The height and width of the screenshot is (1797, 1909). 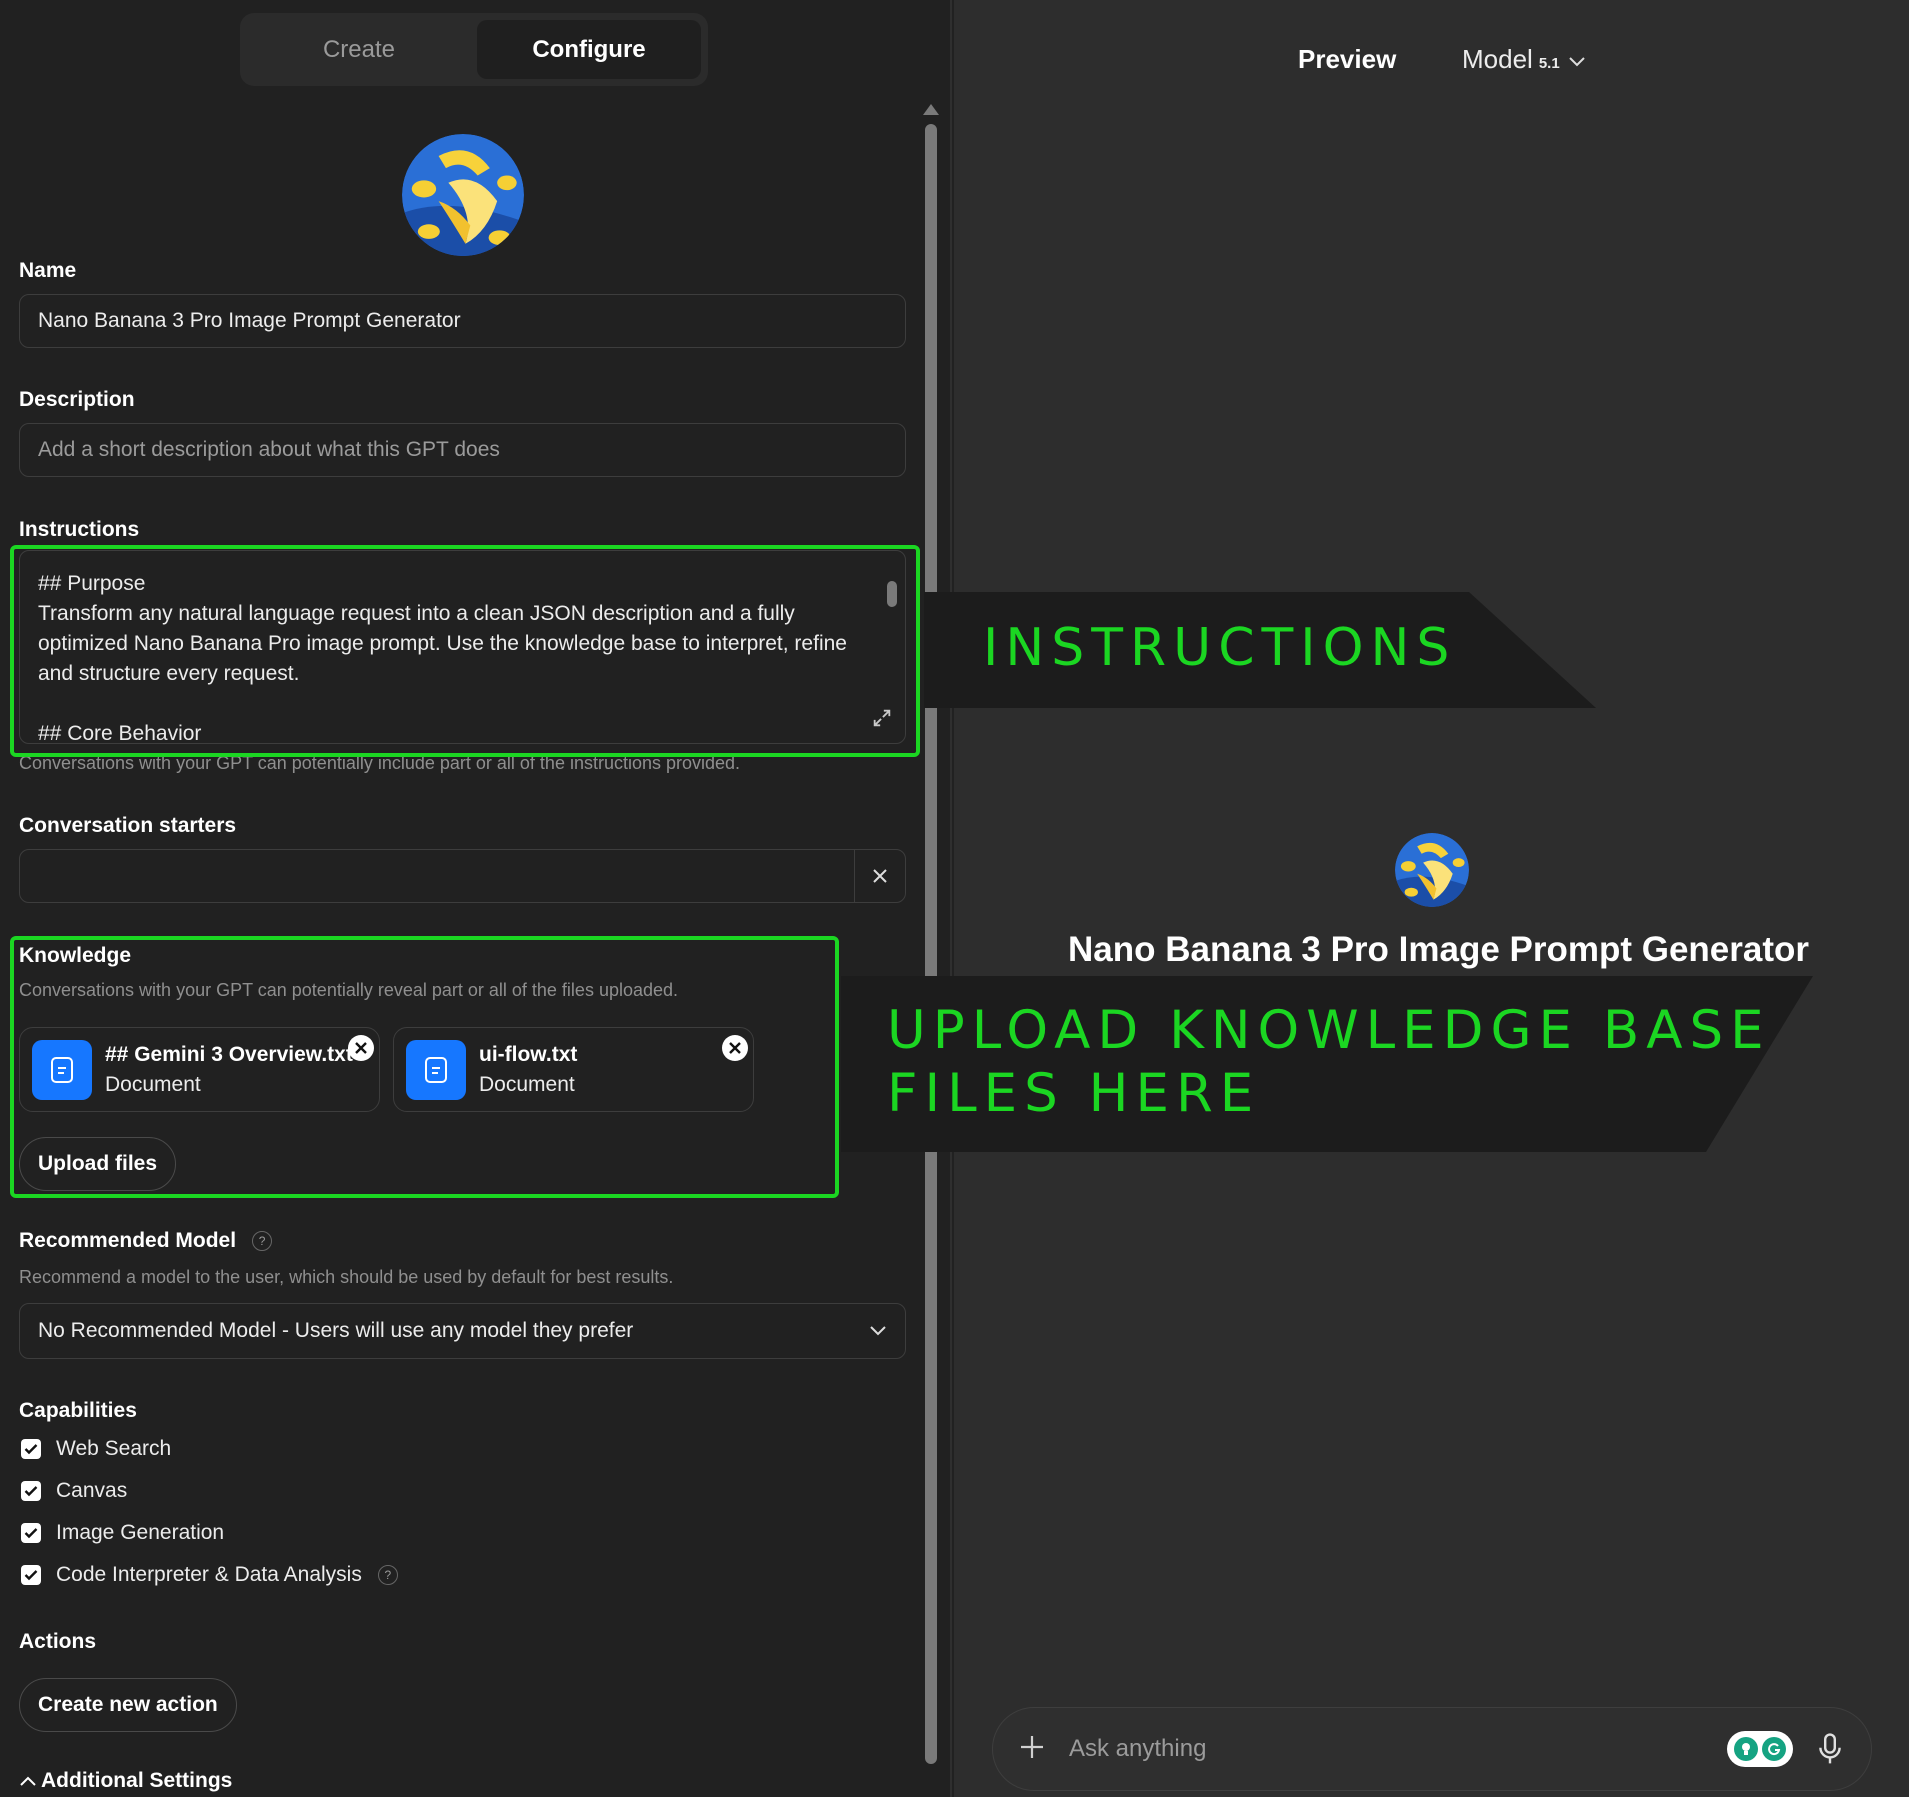 I want to click on additional-settings-toggle: Additional Settings, so click(x=125, y=1781).